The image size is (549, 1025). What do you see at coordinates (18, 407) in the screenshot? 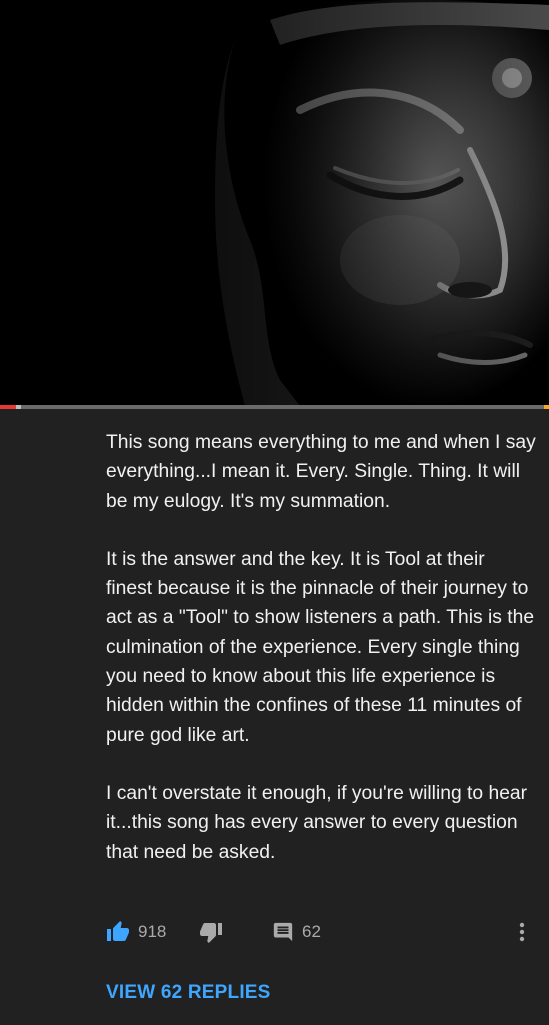
I see `progress-buffer` at bounding box center [18, 407].